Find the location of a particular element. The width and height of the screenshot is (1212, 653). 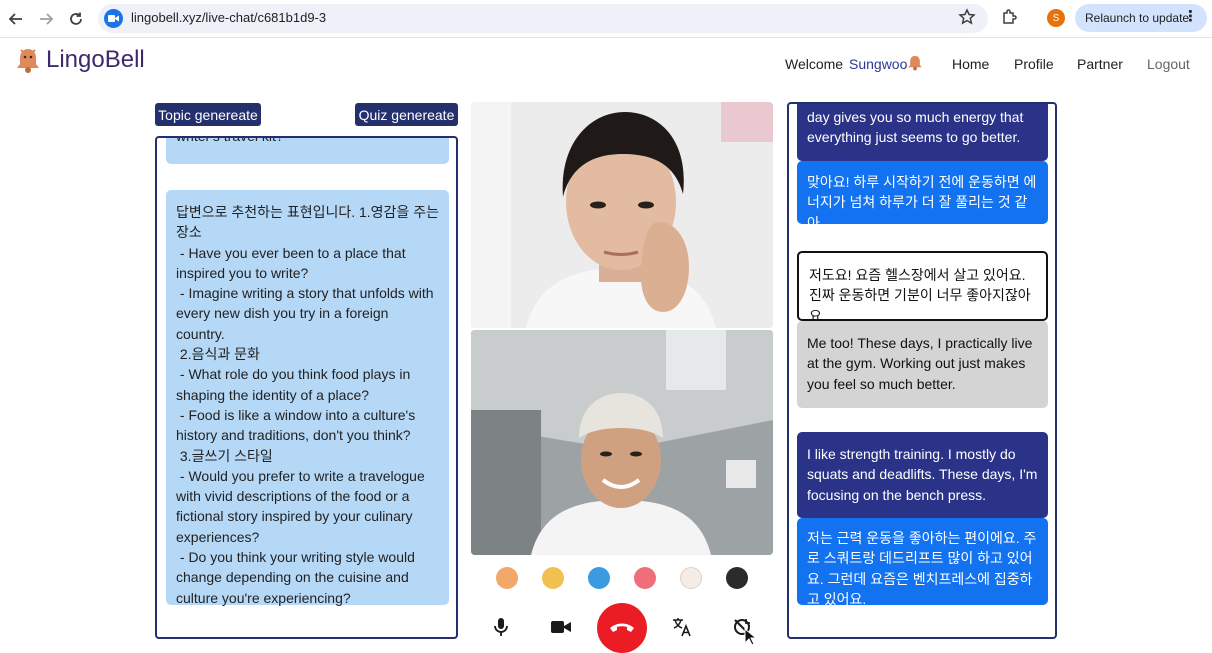

forward-icon is located at coordinates (46, 19).